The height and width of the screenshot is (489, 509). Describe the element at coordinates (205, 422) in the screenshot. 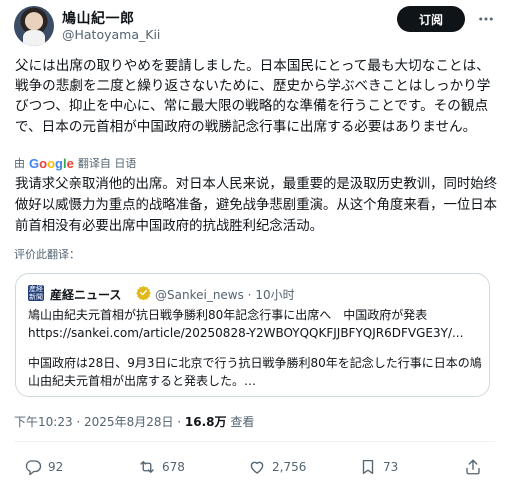

I see `view-count: 16.8万` at that location.